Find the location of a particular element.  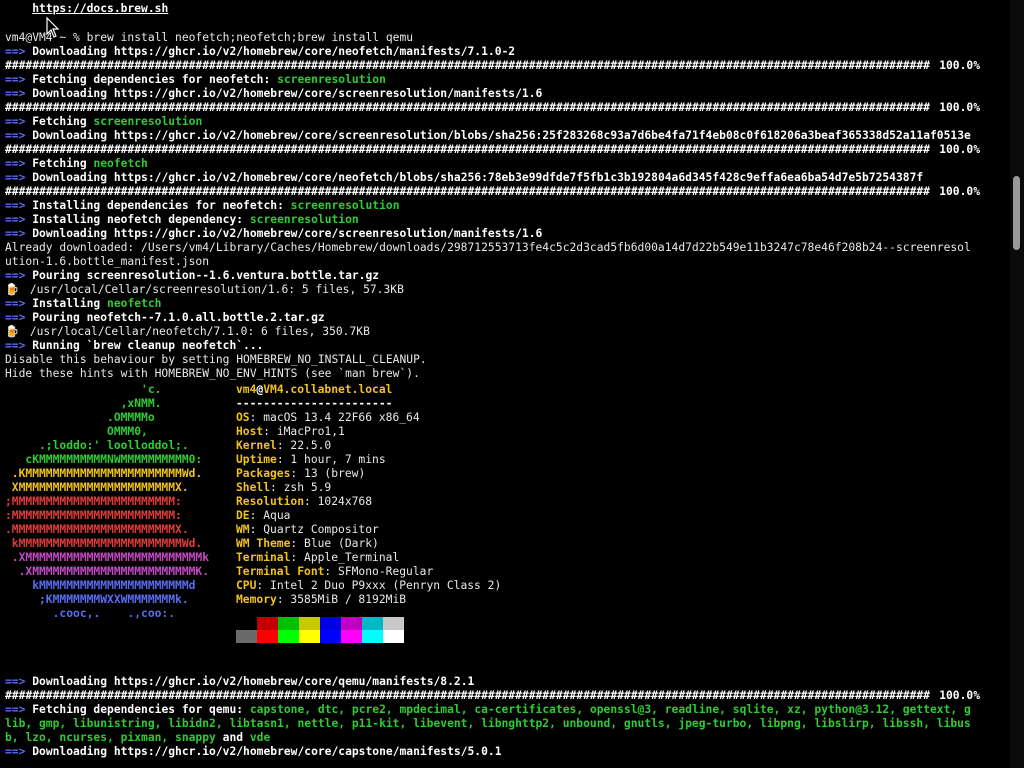

logo-line: ;KMMMMMMMWXXWMMMMMMMk. is located at coordinates (97, 599).